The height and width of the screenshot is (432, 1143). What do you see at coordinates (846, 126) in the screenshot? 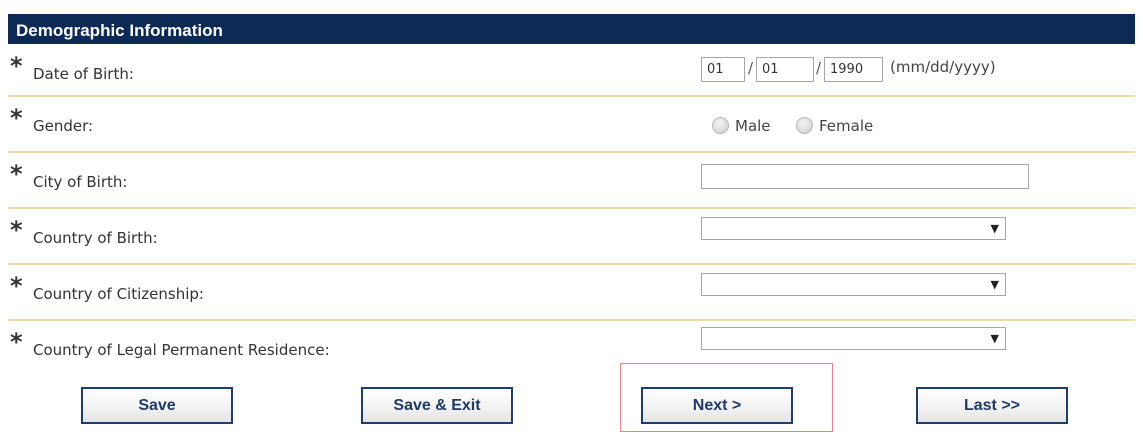
I see `gender-female-label: Female` at bounding box center [846, 126].